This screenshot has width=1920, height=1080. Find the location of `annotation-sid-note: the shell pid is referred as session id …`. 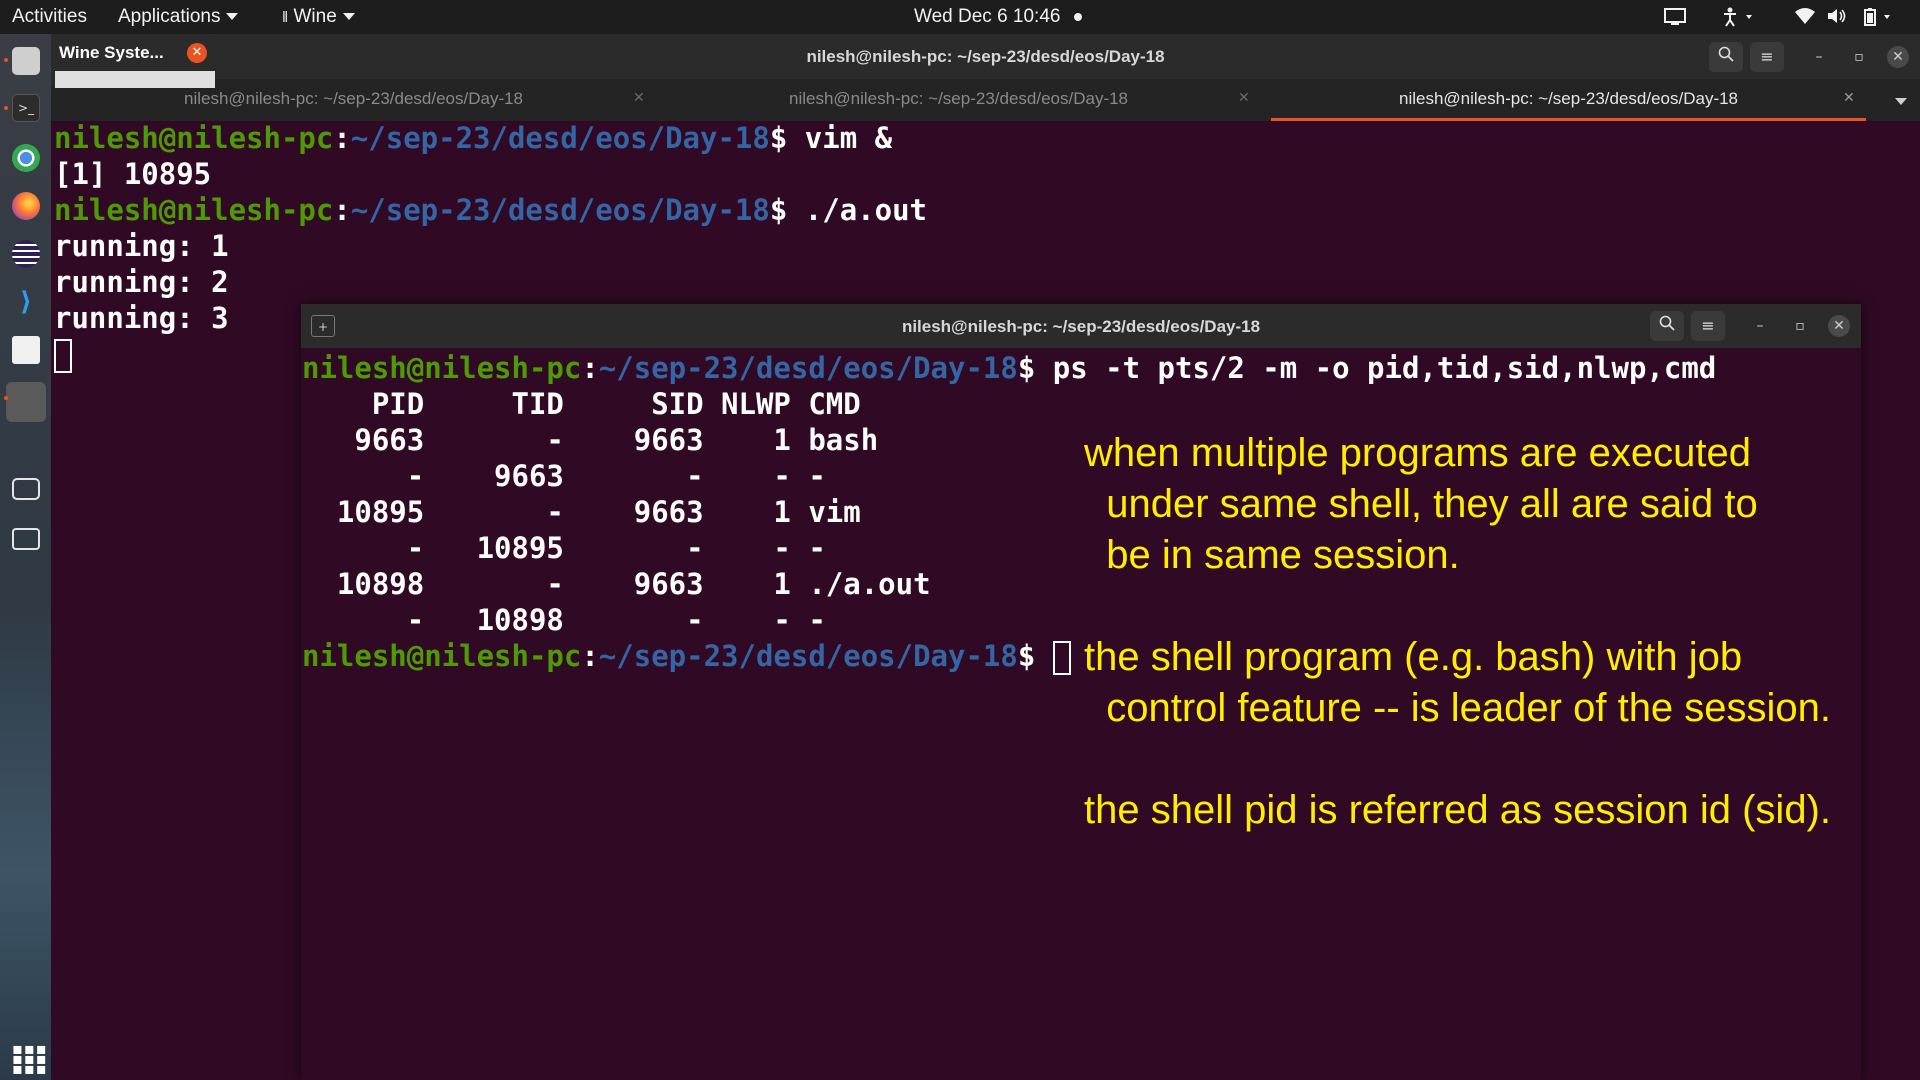

annotation-sid-note: the shell pid is referred as session id … is located at coordinates (1457, 810).